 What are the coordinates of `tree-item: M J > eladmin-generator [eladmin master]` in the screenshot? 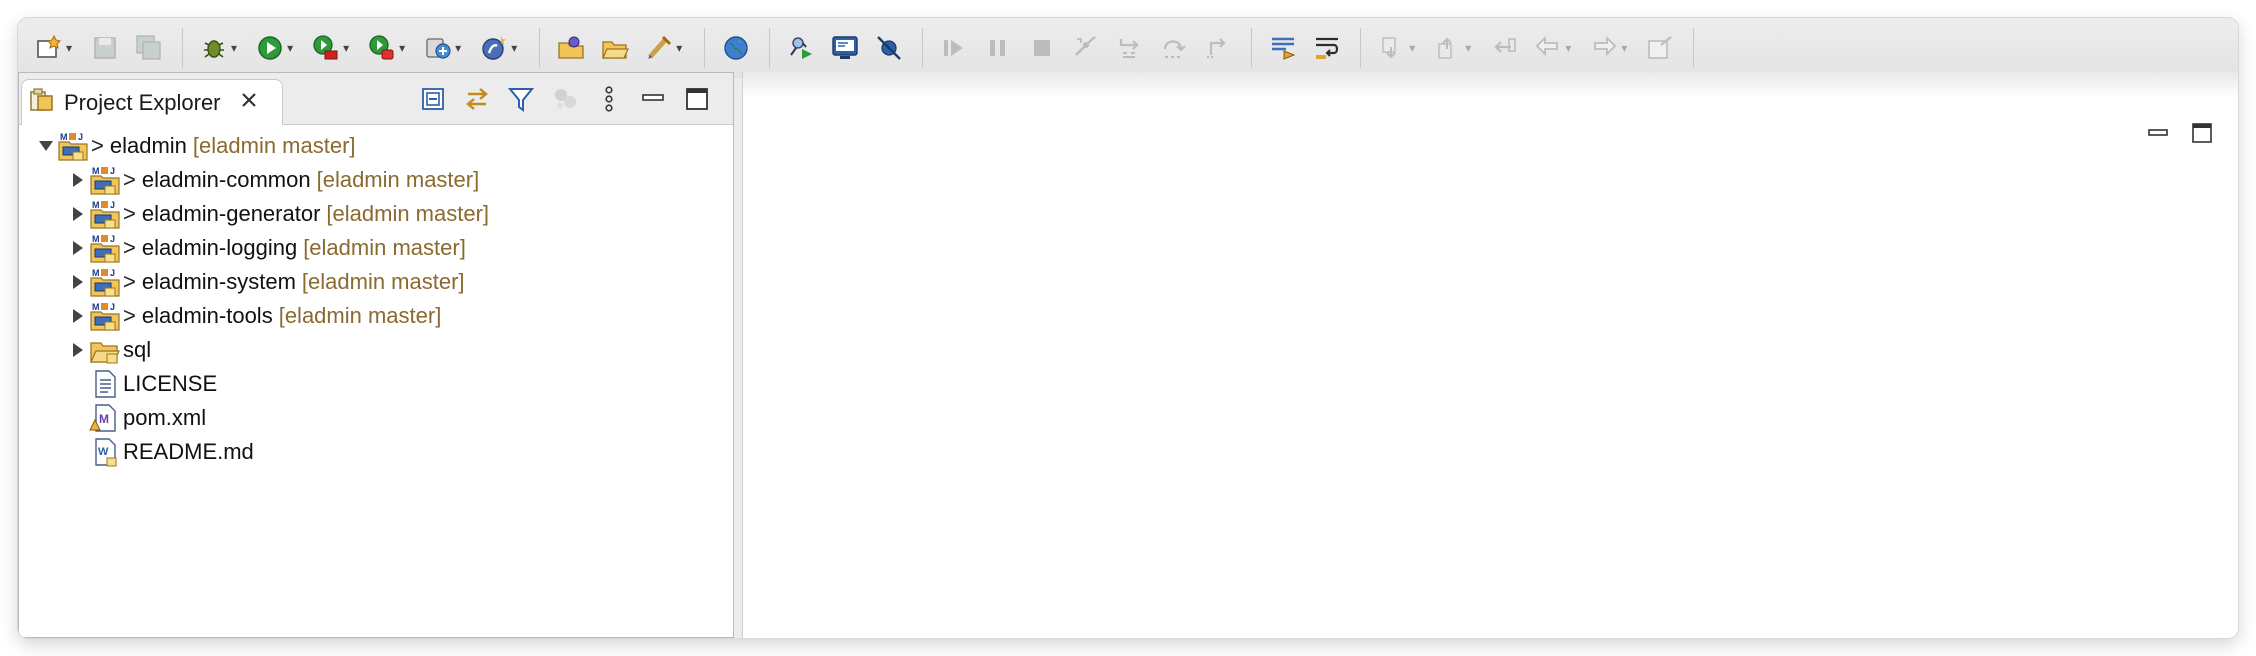 It's located at (376, 214).